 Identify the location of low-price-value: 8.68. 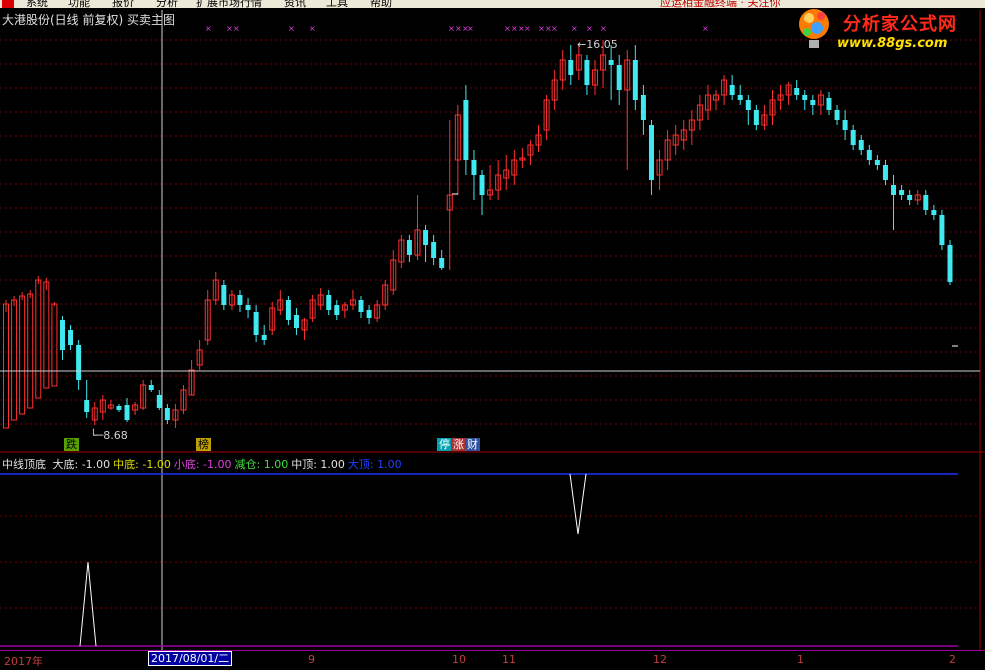
(115, 435).